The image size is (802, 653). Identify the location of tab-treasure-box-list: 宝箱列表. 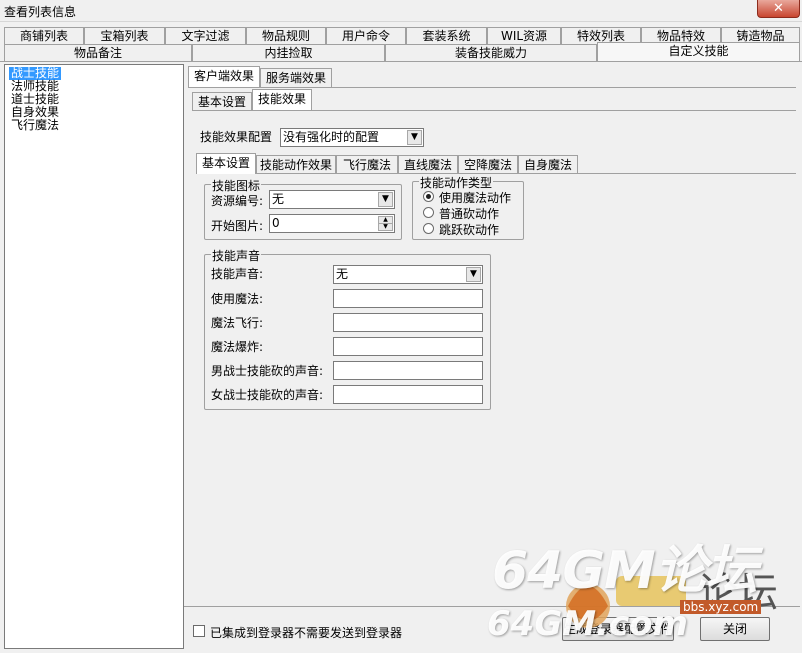
(124, 36).